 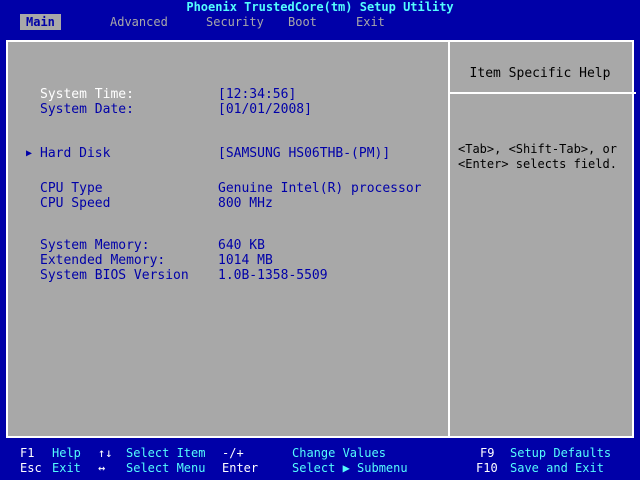 I want to click on key-plusminus: -/+, so click(x=233, y=453).